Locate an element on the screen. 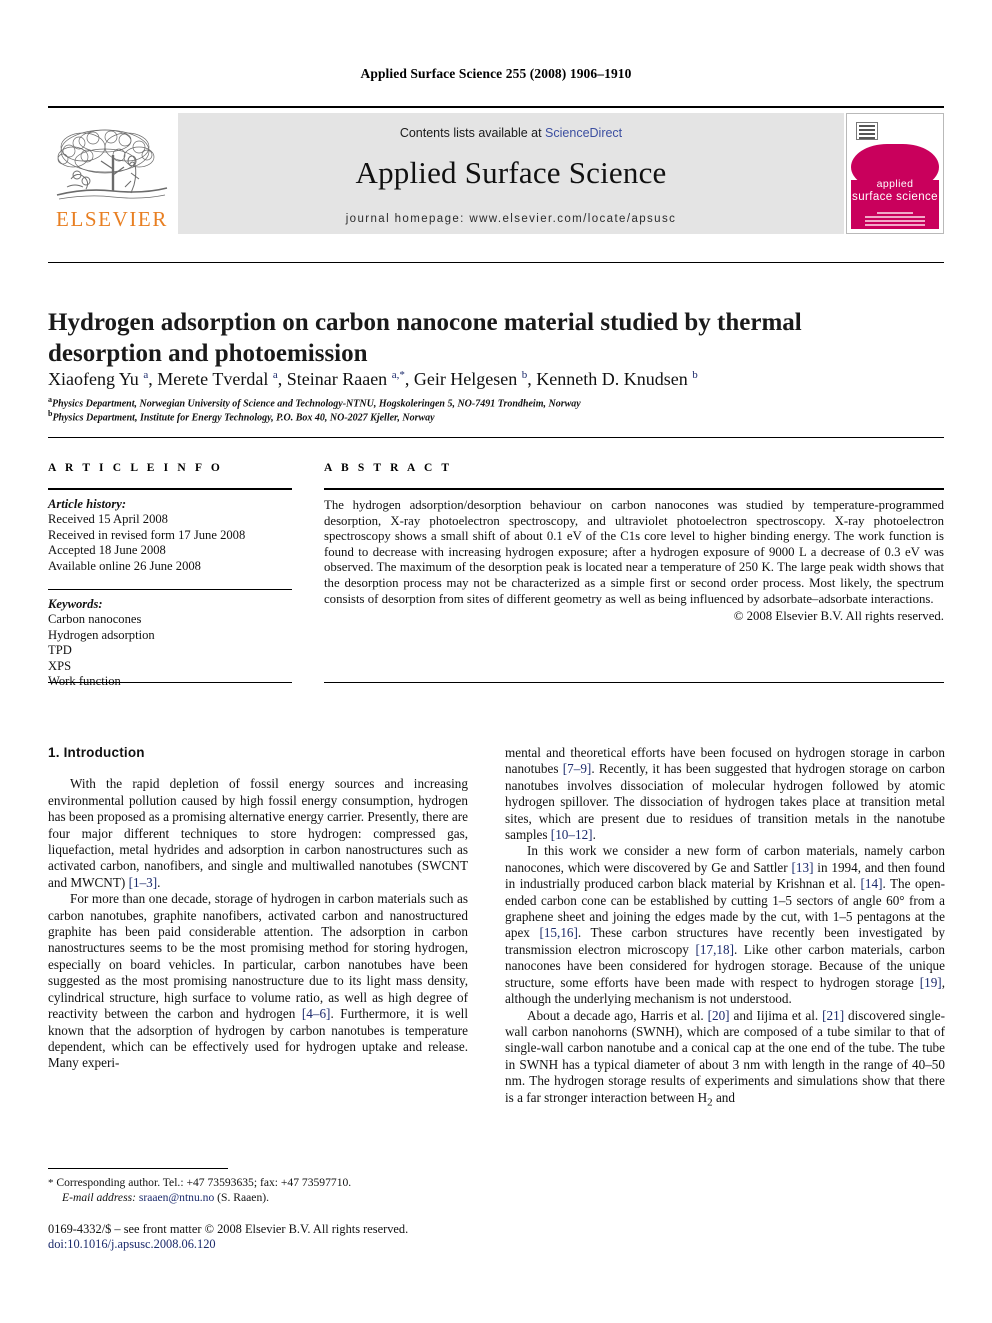 Image resolution: width=992 pixels, height=1323 pixels. keyword-item: TPD is located at coordinates (60, 650).